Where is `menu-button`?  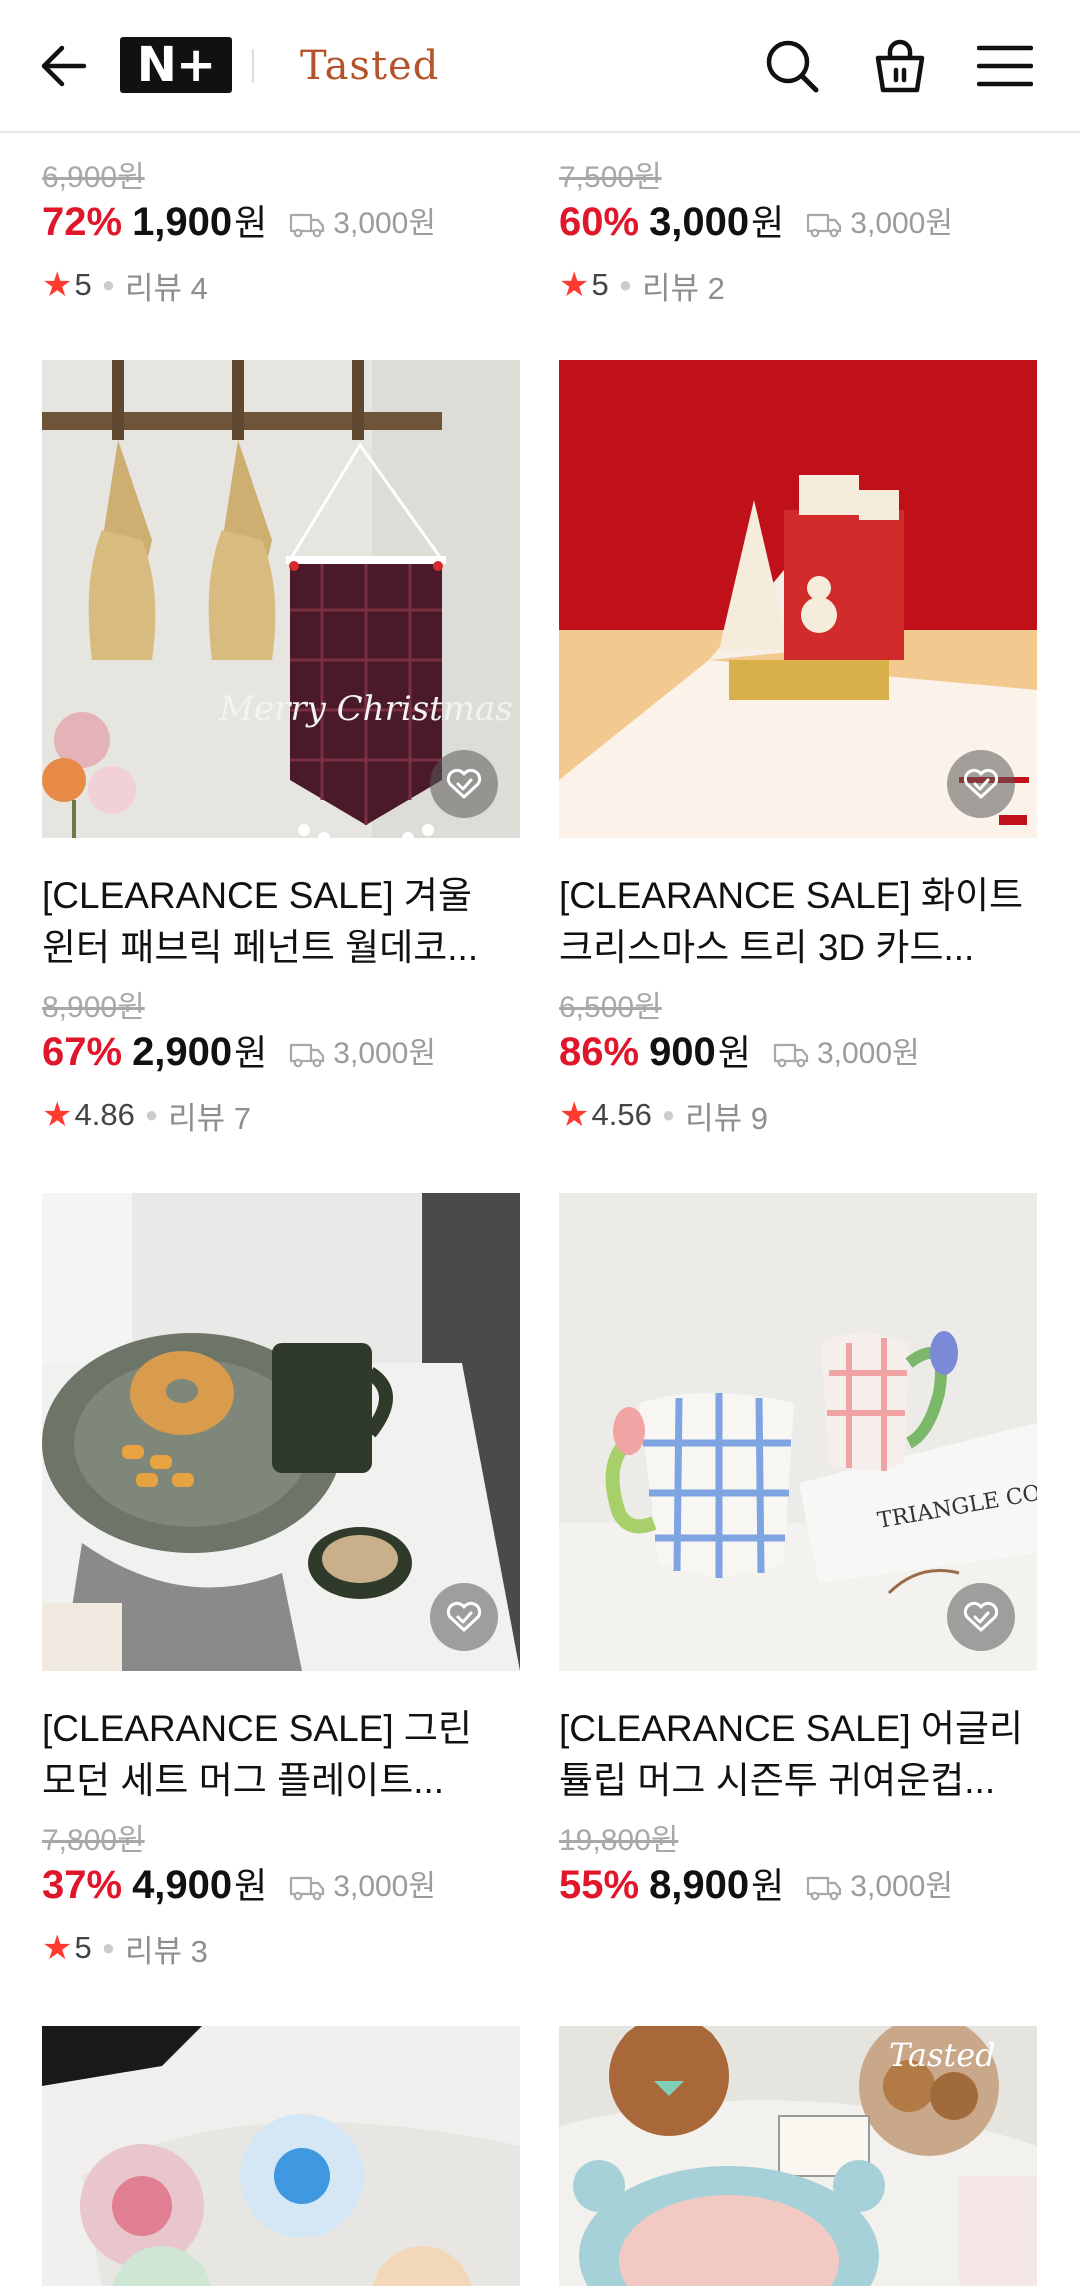
menu-button is located at coordinates (1005, 66).